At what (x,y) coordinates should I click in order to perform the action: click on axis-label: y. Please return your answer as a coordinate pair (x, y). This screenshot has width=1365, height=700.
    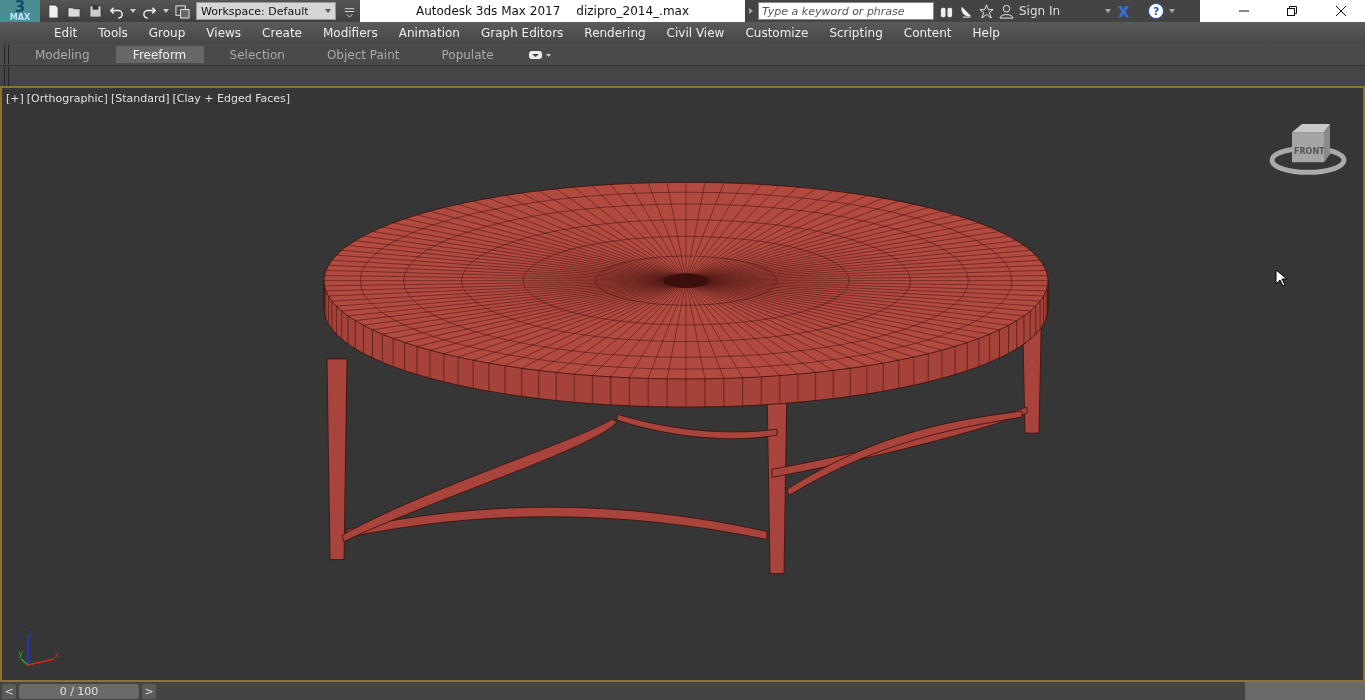
    Looking at the image, I should click on (21, 652).